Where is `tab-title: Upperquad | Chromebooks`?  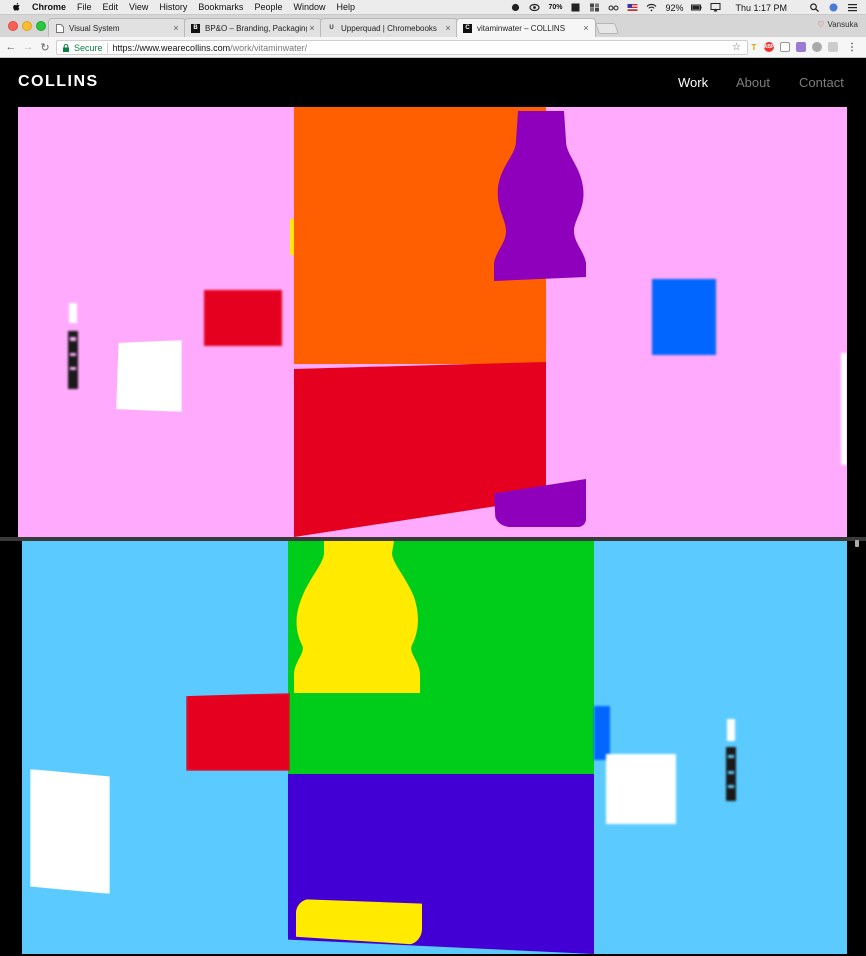
tab-title: Upperquad | Chromebooks is located at coordinates (389, 28).